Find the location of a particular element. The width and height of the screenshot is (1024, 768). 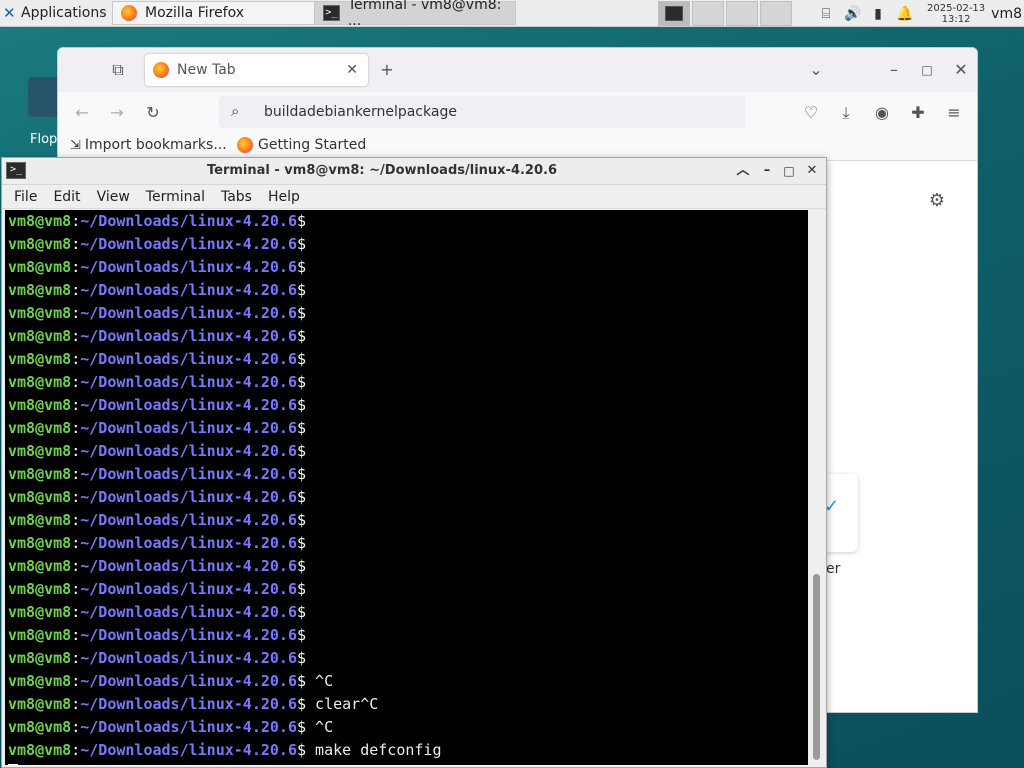

back-icon: ← is located at coordinates (82, 113).